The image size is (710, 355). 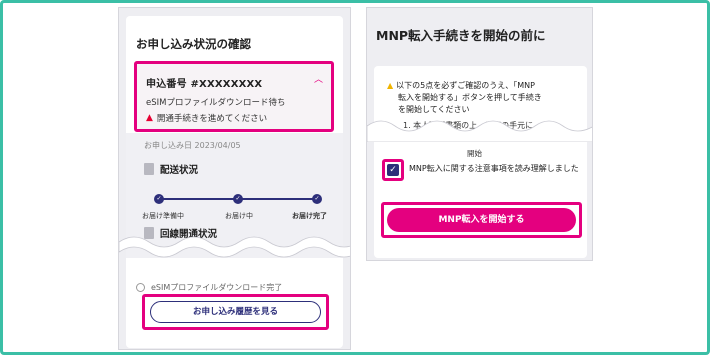 I want to click on start-mnp-button: MNP転入を開始する, so click(x=481, y=220).